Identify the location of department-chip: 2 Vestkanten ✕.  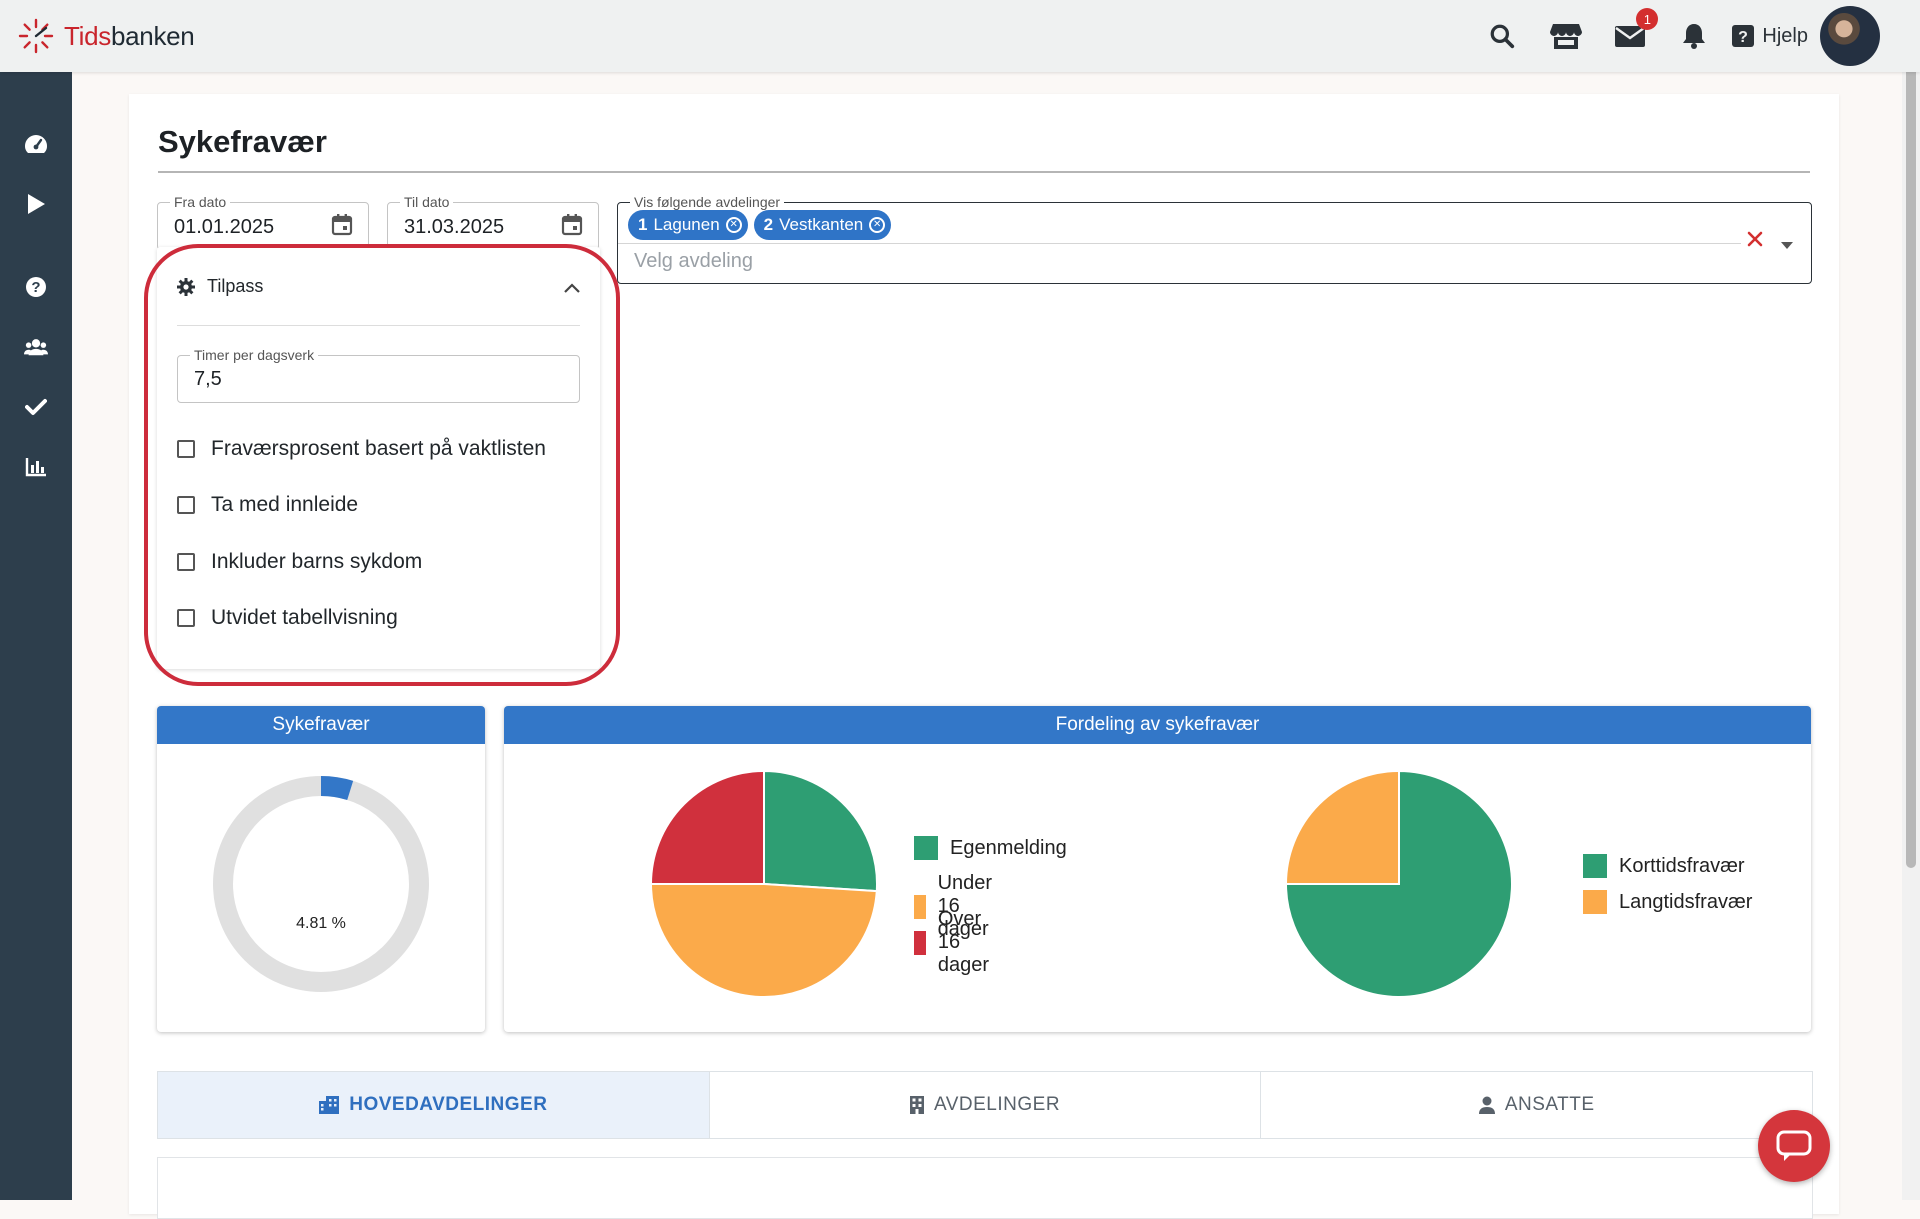
(822, 225).